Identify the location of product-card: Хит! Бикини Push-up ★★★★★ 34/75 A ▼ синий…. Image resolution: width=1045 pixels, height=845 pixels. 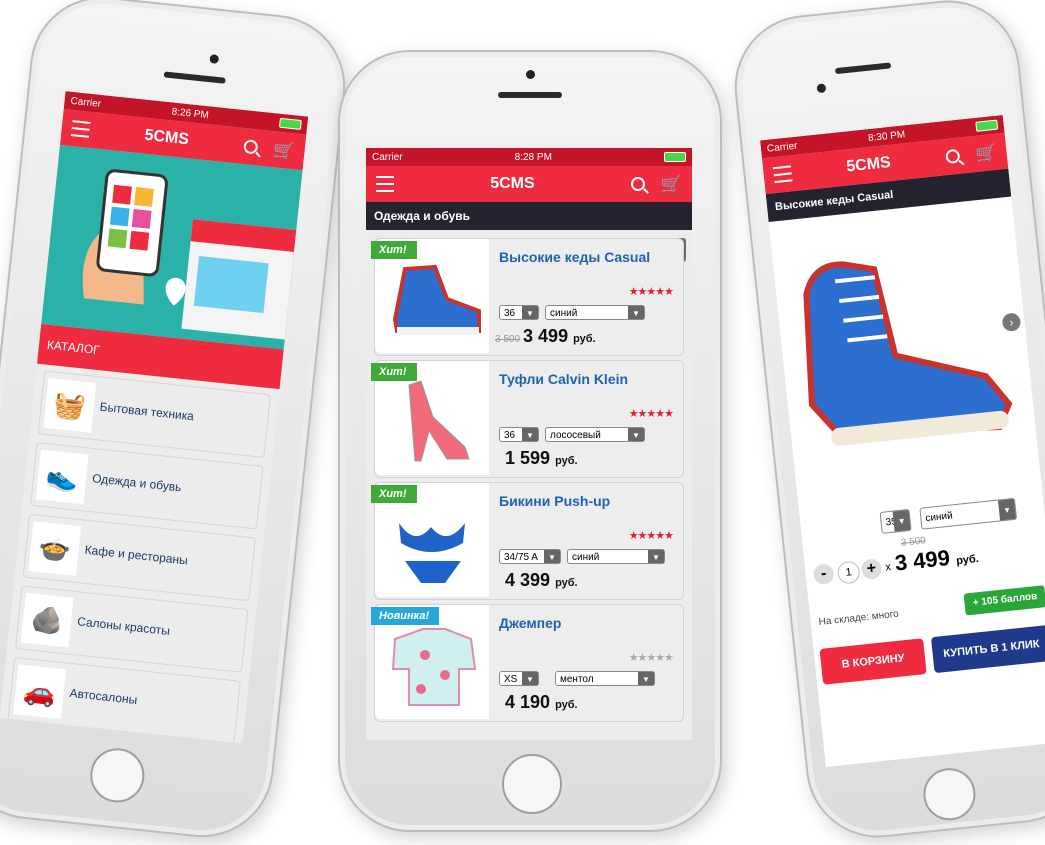
(527, 541).